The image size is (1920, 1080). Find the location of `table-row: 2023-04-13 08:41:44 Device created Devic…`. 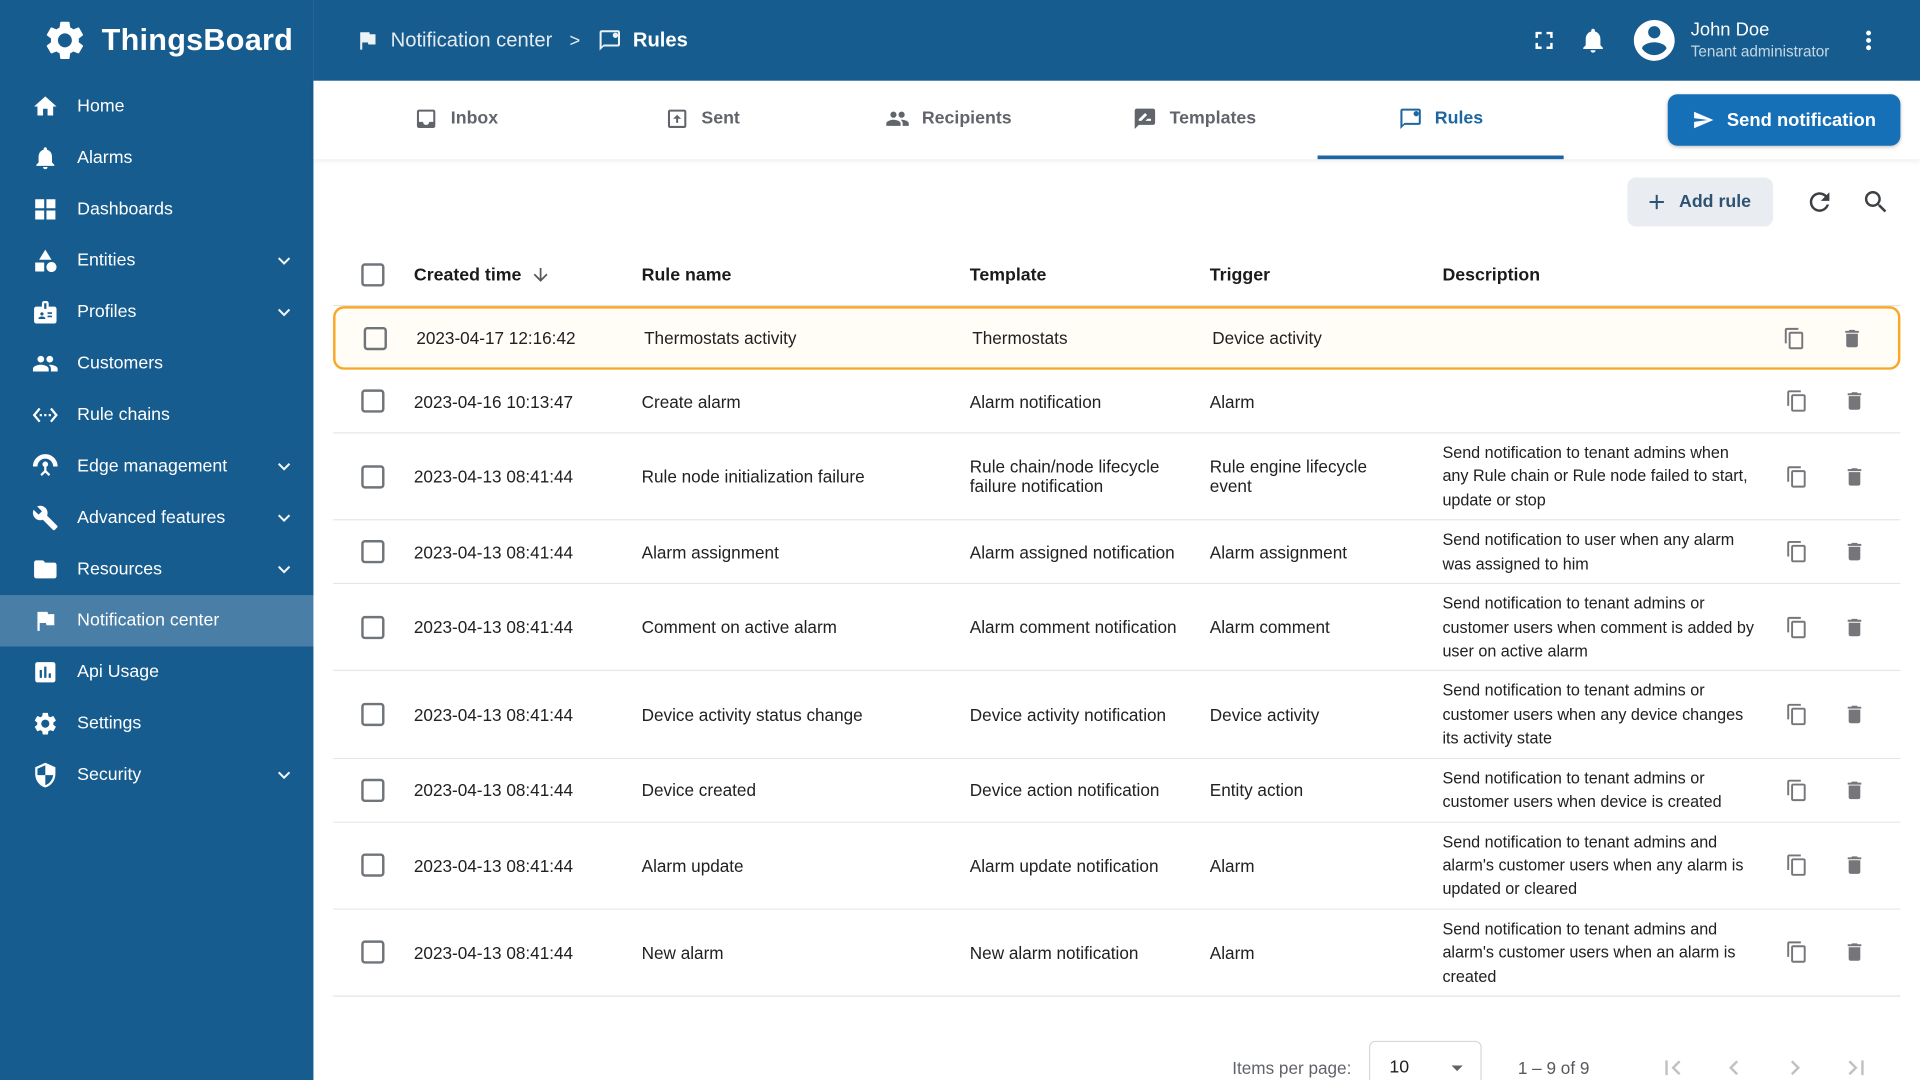

table-row: 2023-04-13 08:41:44 Device created Devic… is located at coordinates (1117, 790).